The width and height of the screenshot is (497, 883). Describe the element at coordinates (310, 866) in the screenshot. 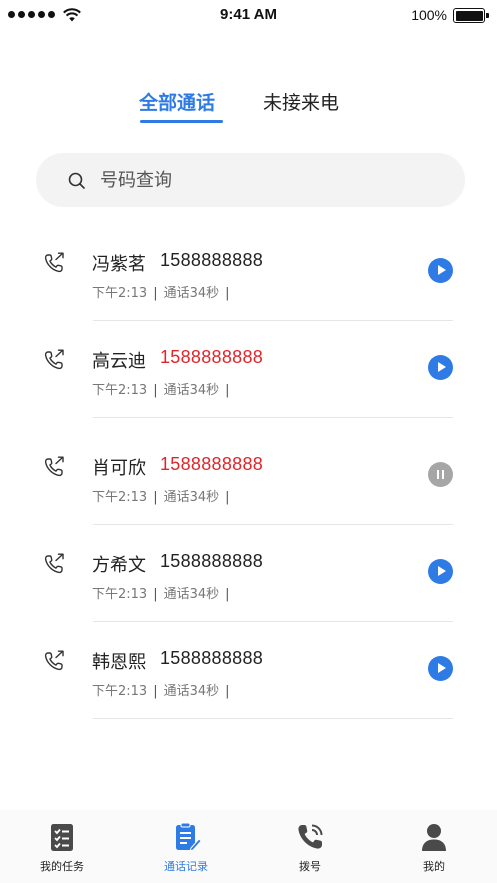

I see `nav-label-dial: 拨号` at that location.